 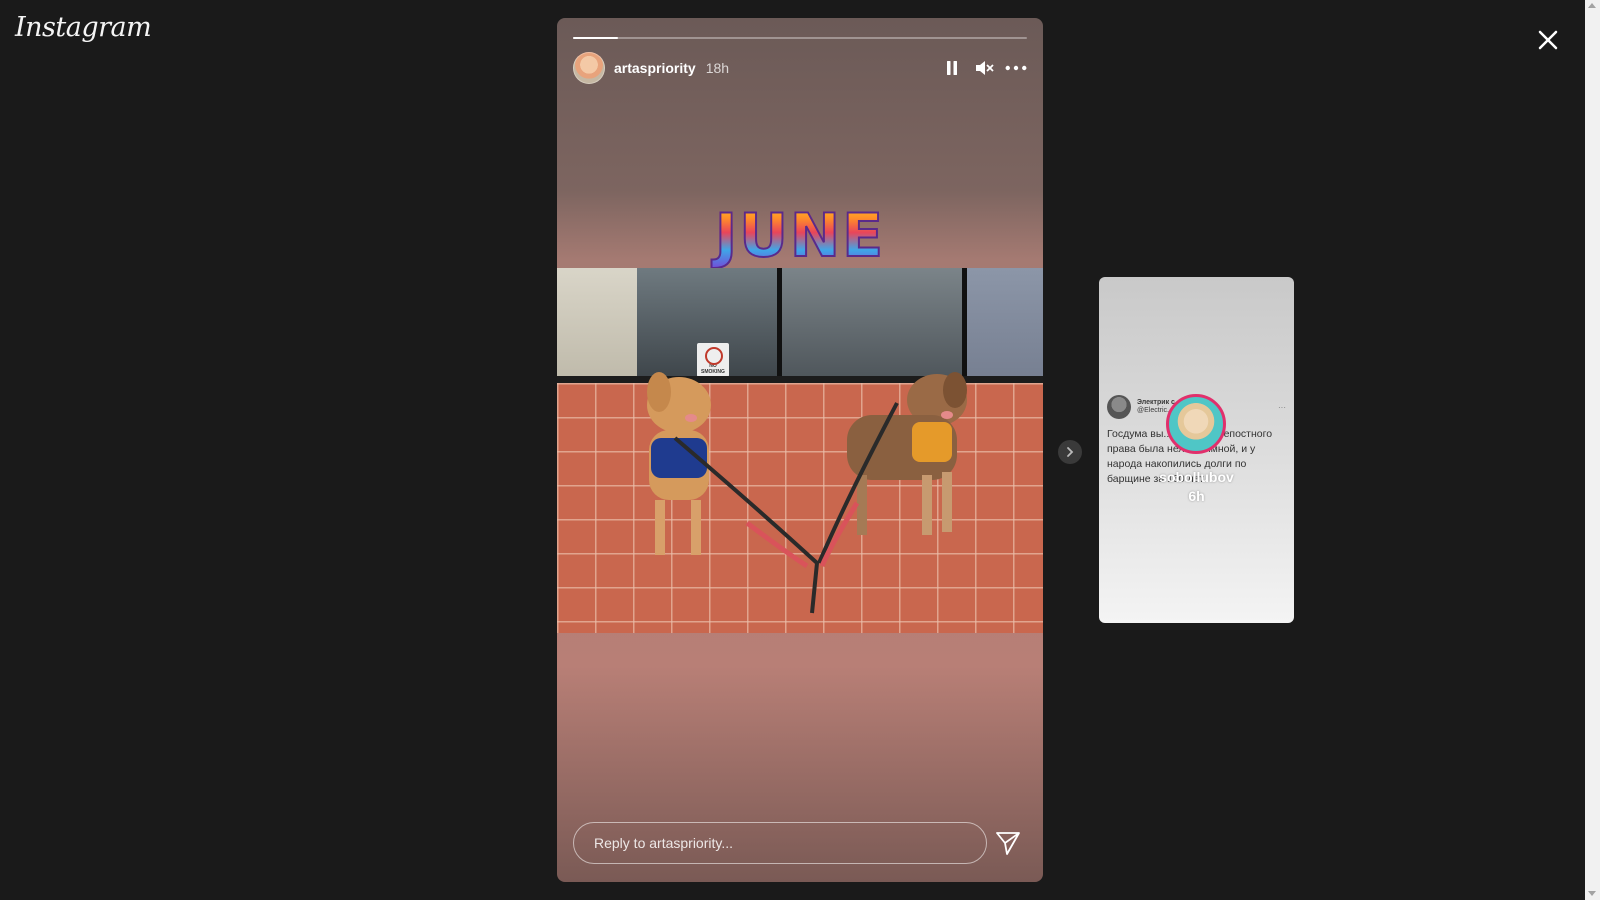 I want to click on tweet-more-icon: ···, so click(x=1282, y=407).